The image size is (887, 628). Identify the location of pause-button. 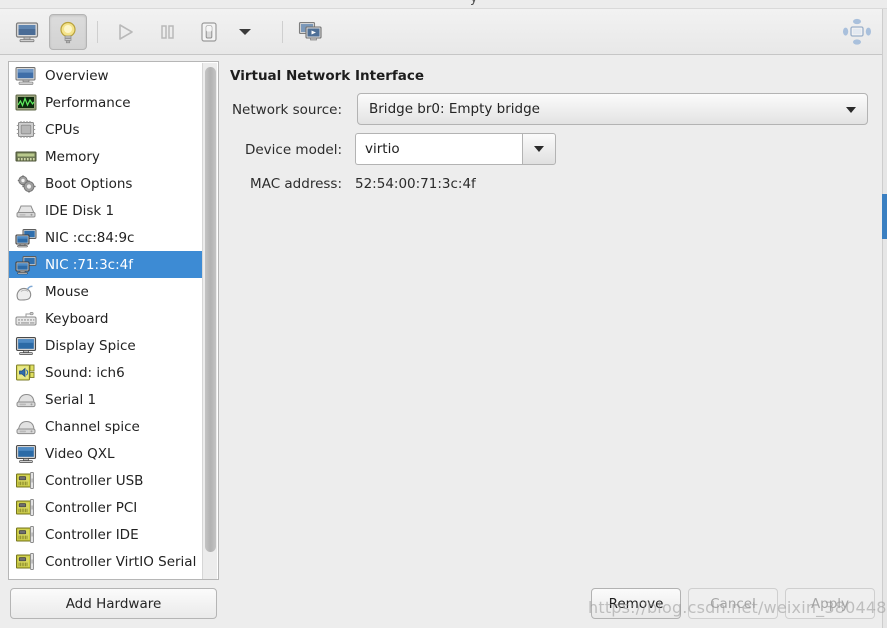
(167, 32).